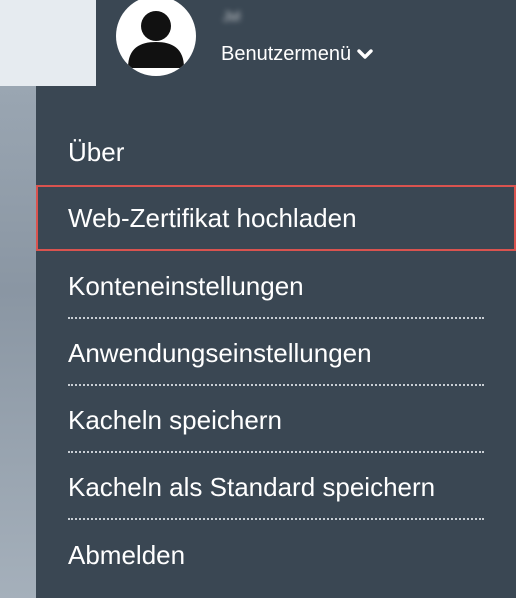  I want to click on chevron-down-icon, so click(365, 54).